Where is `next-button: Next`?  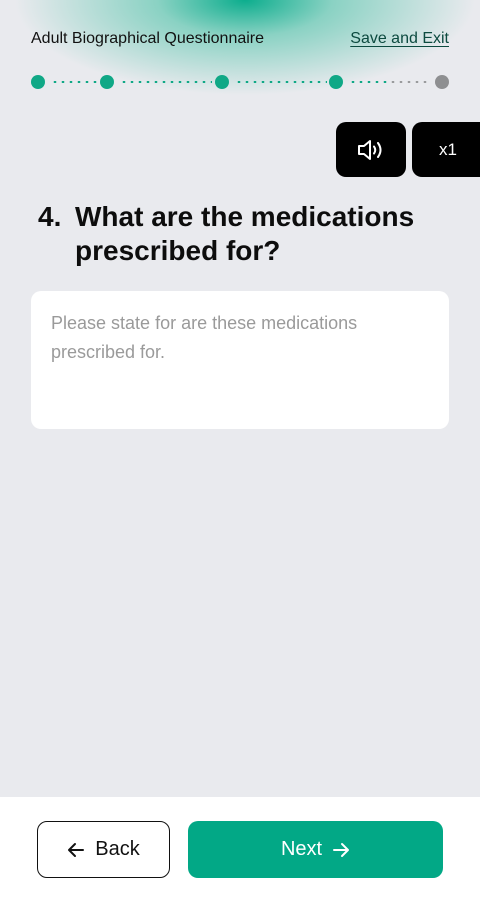 next-button: Next is located at coordinates (315, 849).